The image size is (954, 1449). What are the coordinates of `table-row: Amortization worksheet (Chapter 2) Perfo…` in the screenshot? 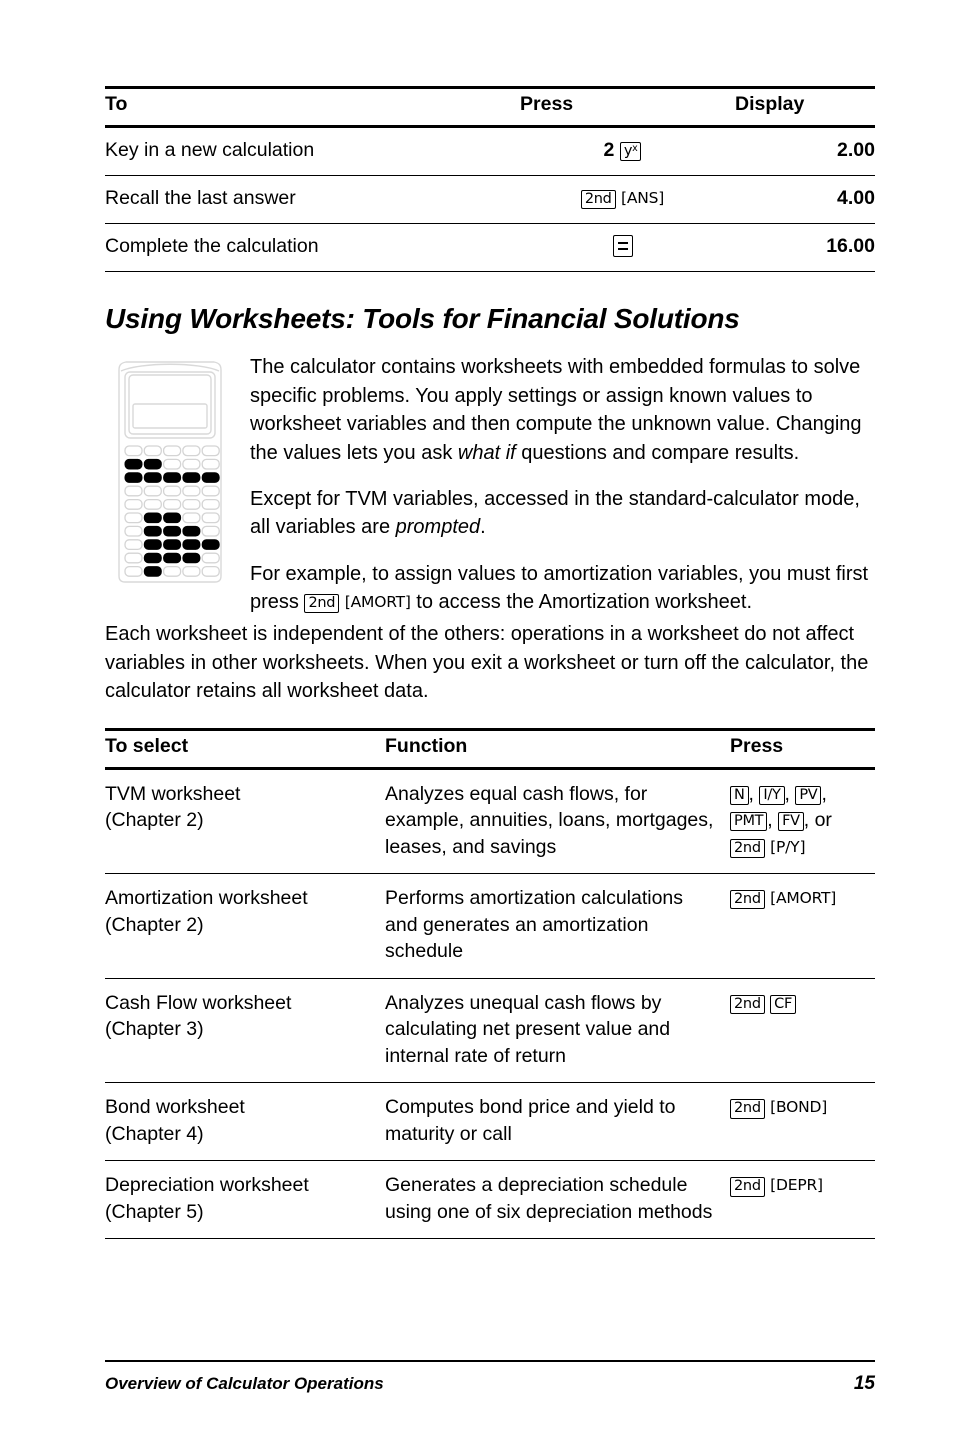 It's located at (490, 926).